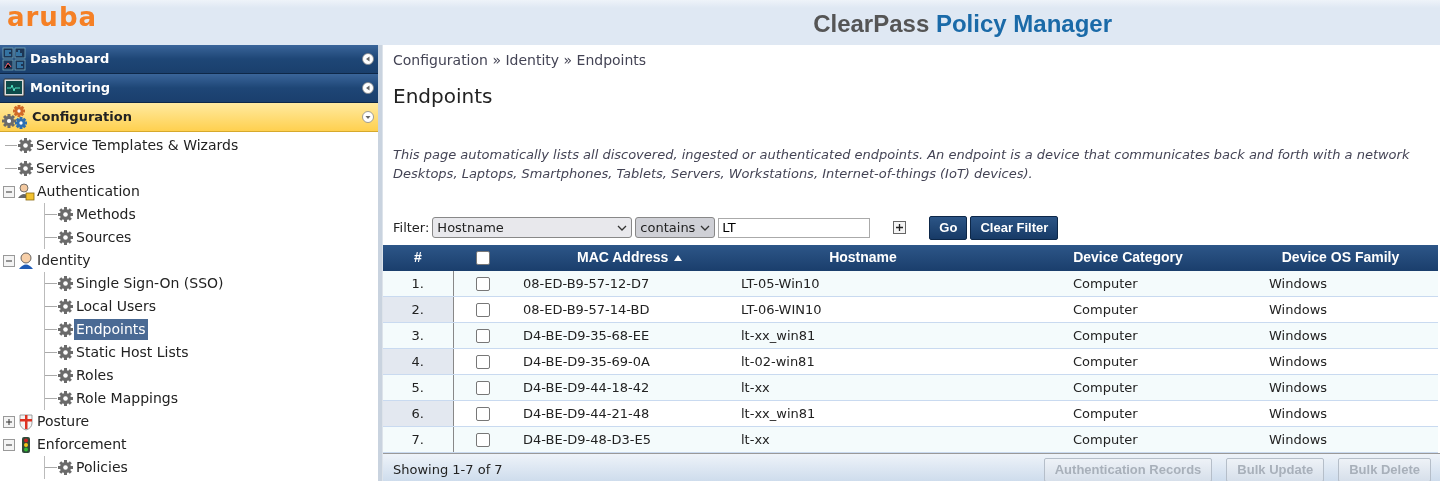 Image resolution: width=1440 pixels, height=481 pixels. What do you see at coordinates (150, 283) in the screenshot?
I see `tree-item: Single Sign-On (SSO)` at bounding box center [150, 283].